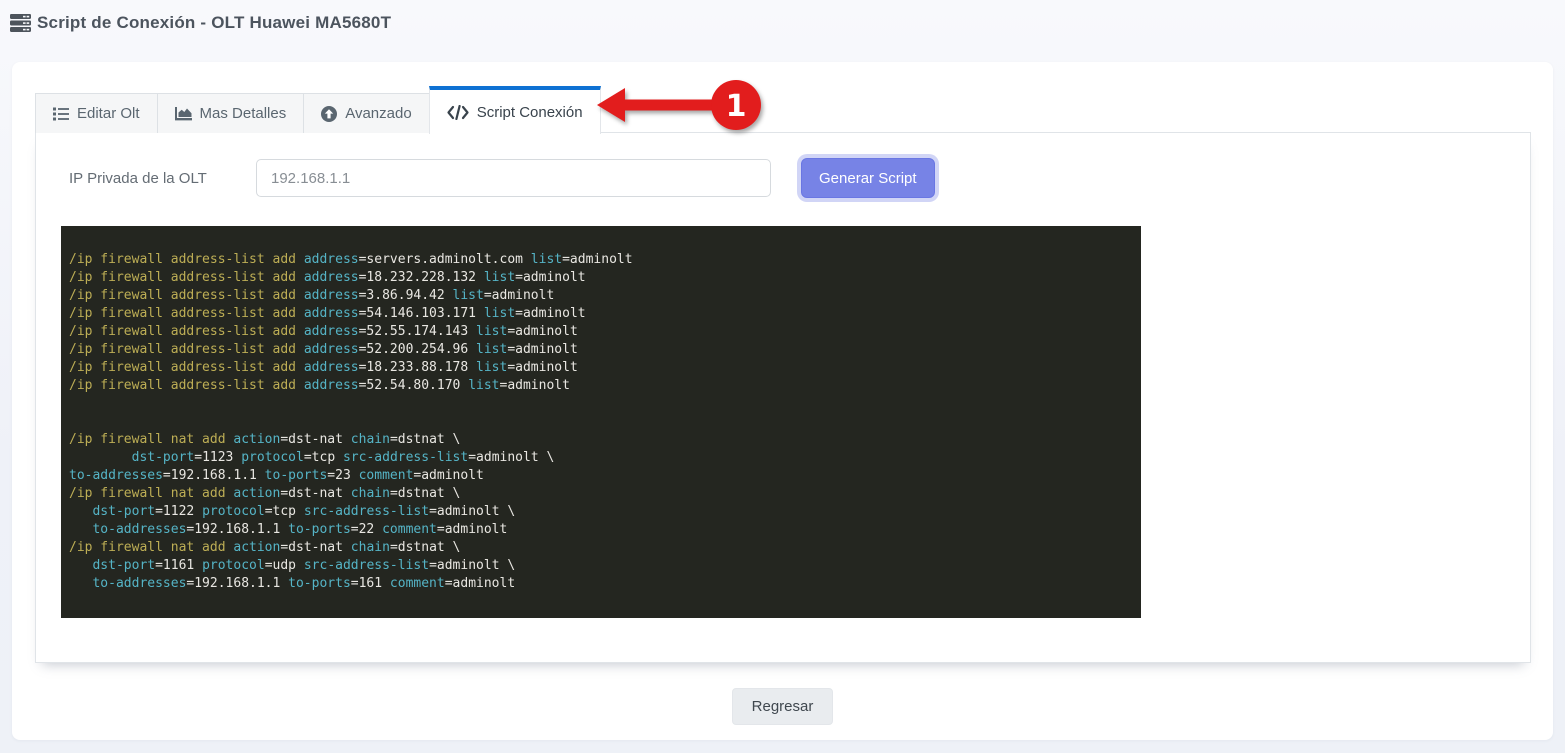 This screenshot has height=753, width=1565. What do you see at coordinates (138, 178) in the screenshot?
I see `ip-label: IP Privada de la OLT` at bounding box center [138, 178].